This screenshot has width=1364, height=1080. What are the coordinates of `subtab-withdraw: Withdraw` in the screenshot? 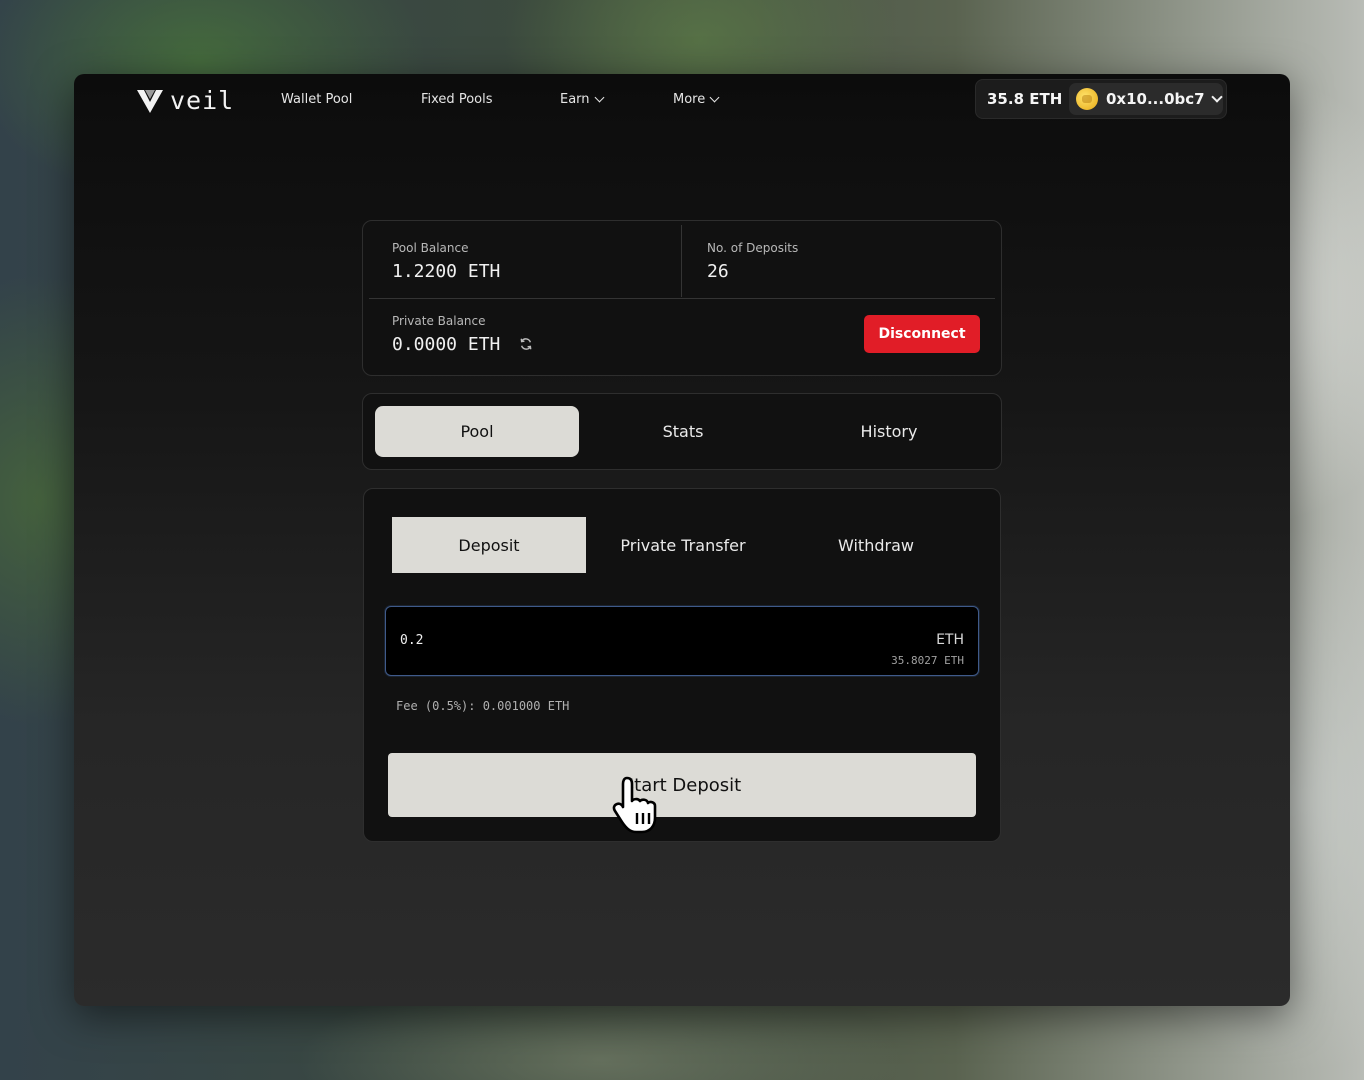 It's located at (876, 545).